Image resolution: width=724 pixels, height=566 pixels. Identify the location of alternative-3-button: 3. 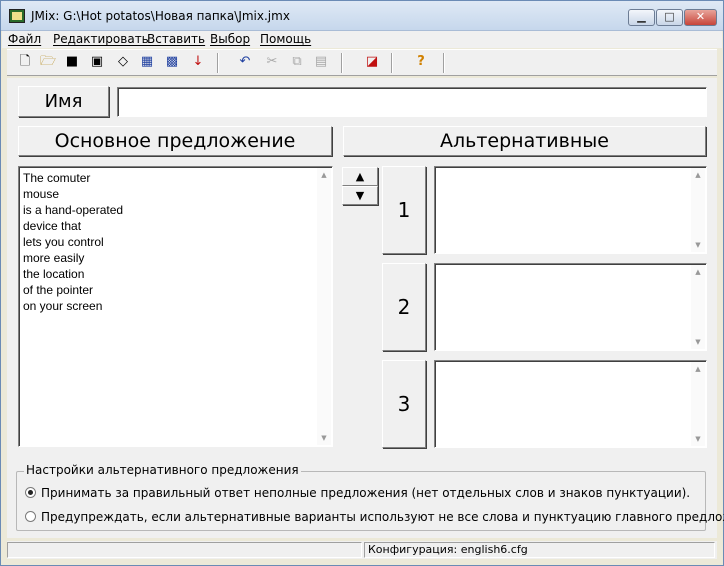
(404, 404).